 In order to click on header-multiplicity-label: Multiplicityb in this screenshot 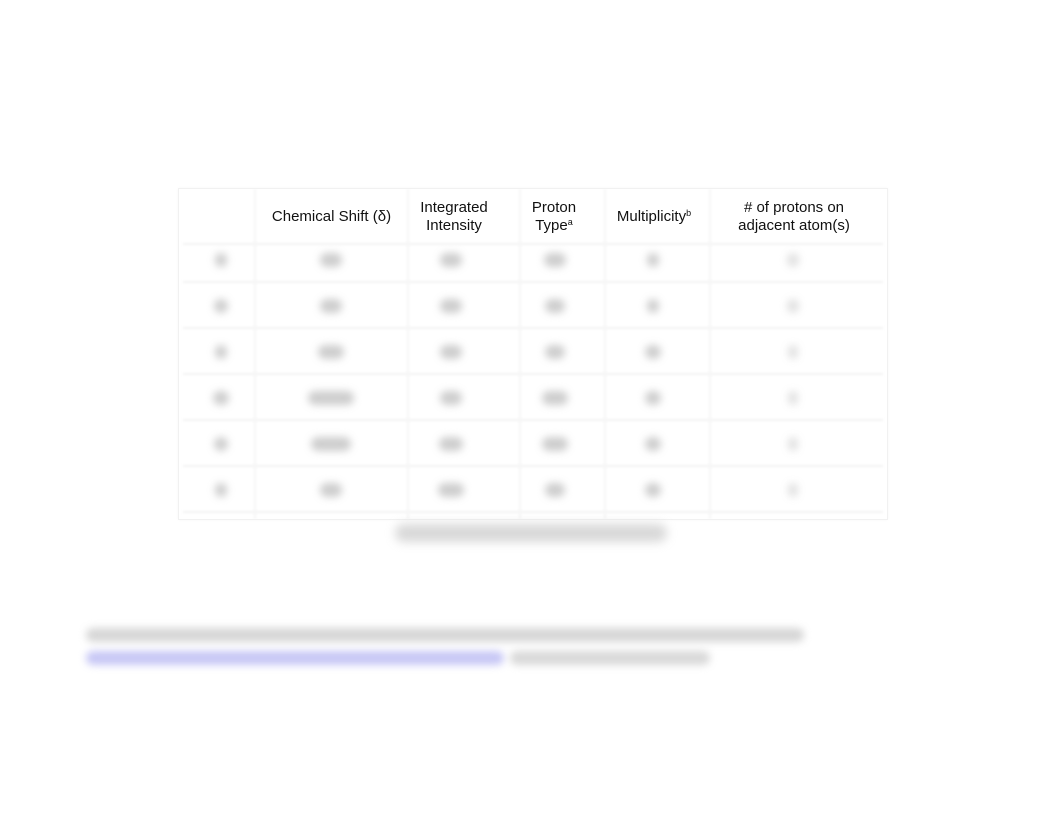, I will do `click(654, 217)`.